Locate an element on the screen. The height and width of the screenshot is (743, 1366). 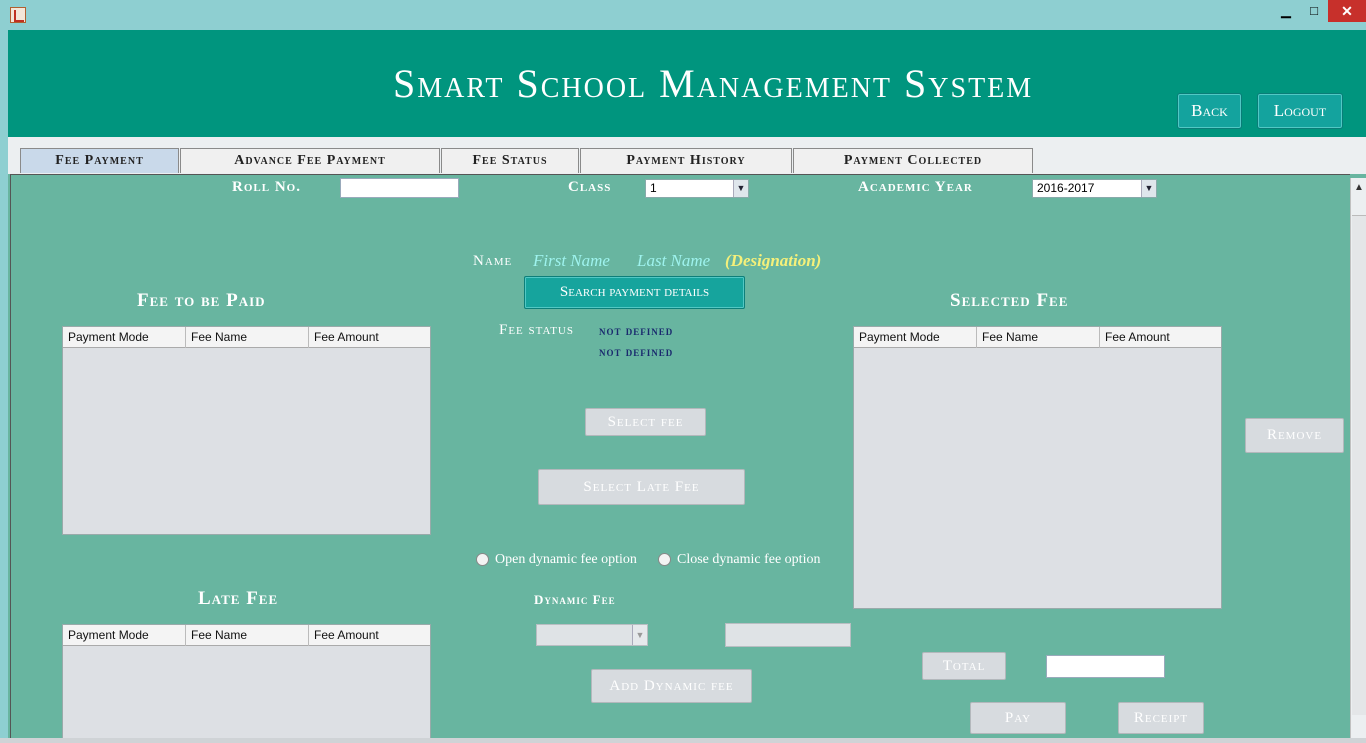
class-label: Class is located at coordinates (590, 187).